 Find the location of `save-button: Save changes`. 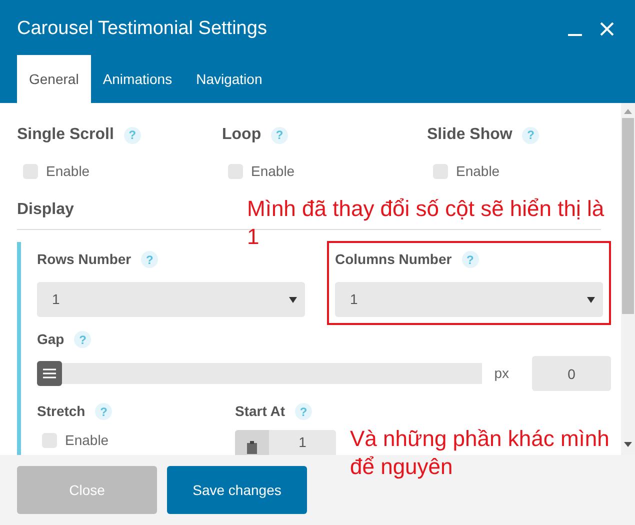

save-button: Save changes is located at coordinates (237, 490).